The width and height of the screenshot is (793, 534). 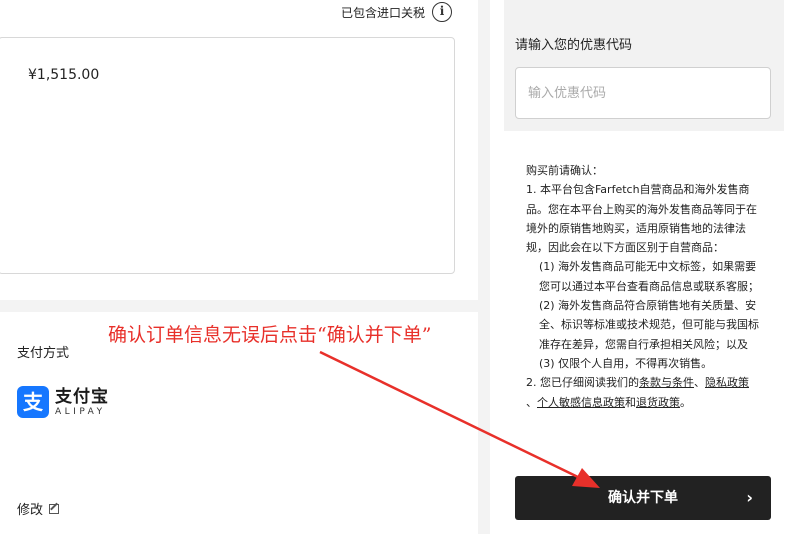 What do you see at coordinates (82, 396) in the screenshot?
I see `alipay-name-cn: 支付宝` at bounding box center [82, 396].